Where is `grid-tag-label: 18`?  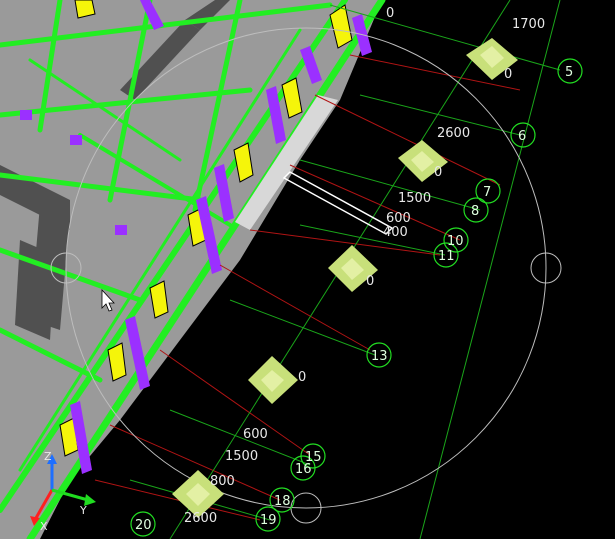
grid-tag-label: 18 is located at coordinates (282, 501).